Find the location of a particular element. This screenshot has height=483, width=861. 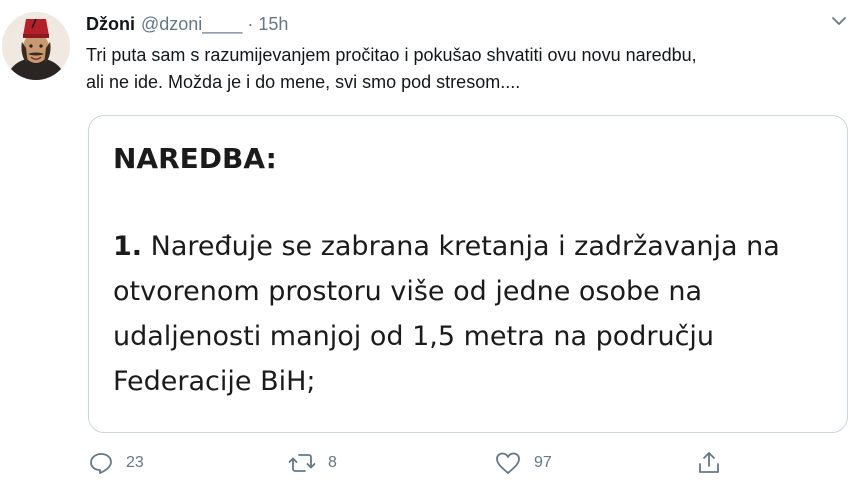

retweet-button: 8 is located at coordinates (312, 463).